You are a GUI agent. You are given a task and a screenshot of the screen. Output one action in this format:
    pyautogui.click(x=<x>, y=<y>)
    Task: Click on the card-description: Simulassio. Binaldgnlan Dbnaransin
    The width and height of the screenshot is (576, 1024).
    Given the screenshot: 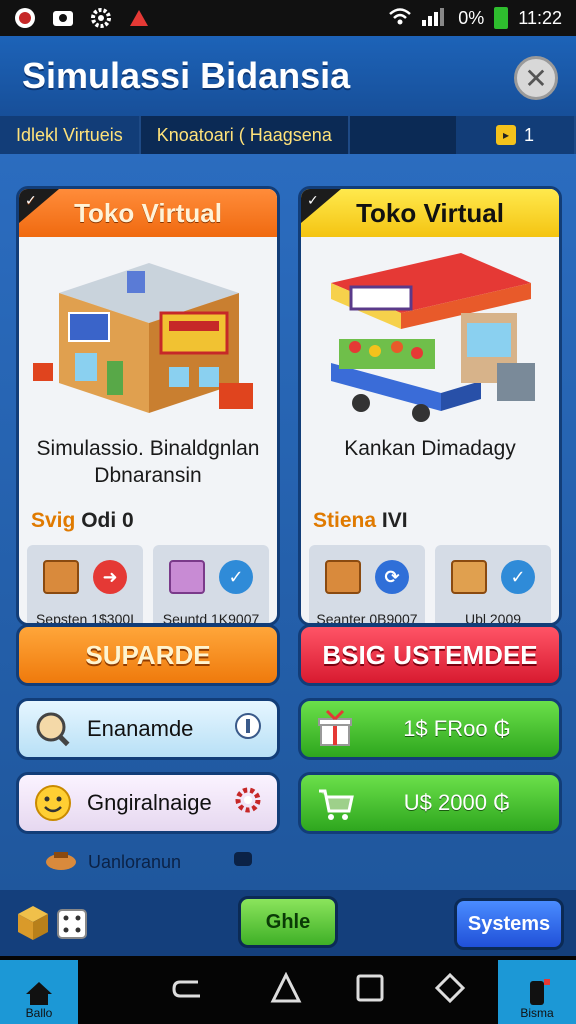 What is the action you would take?
    pyautogui.click(x=148, y=463)
    